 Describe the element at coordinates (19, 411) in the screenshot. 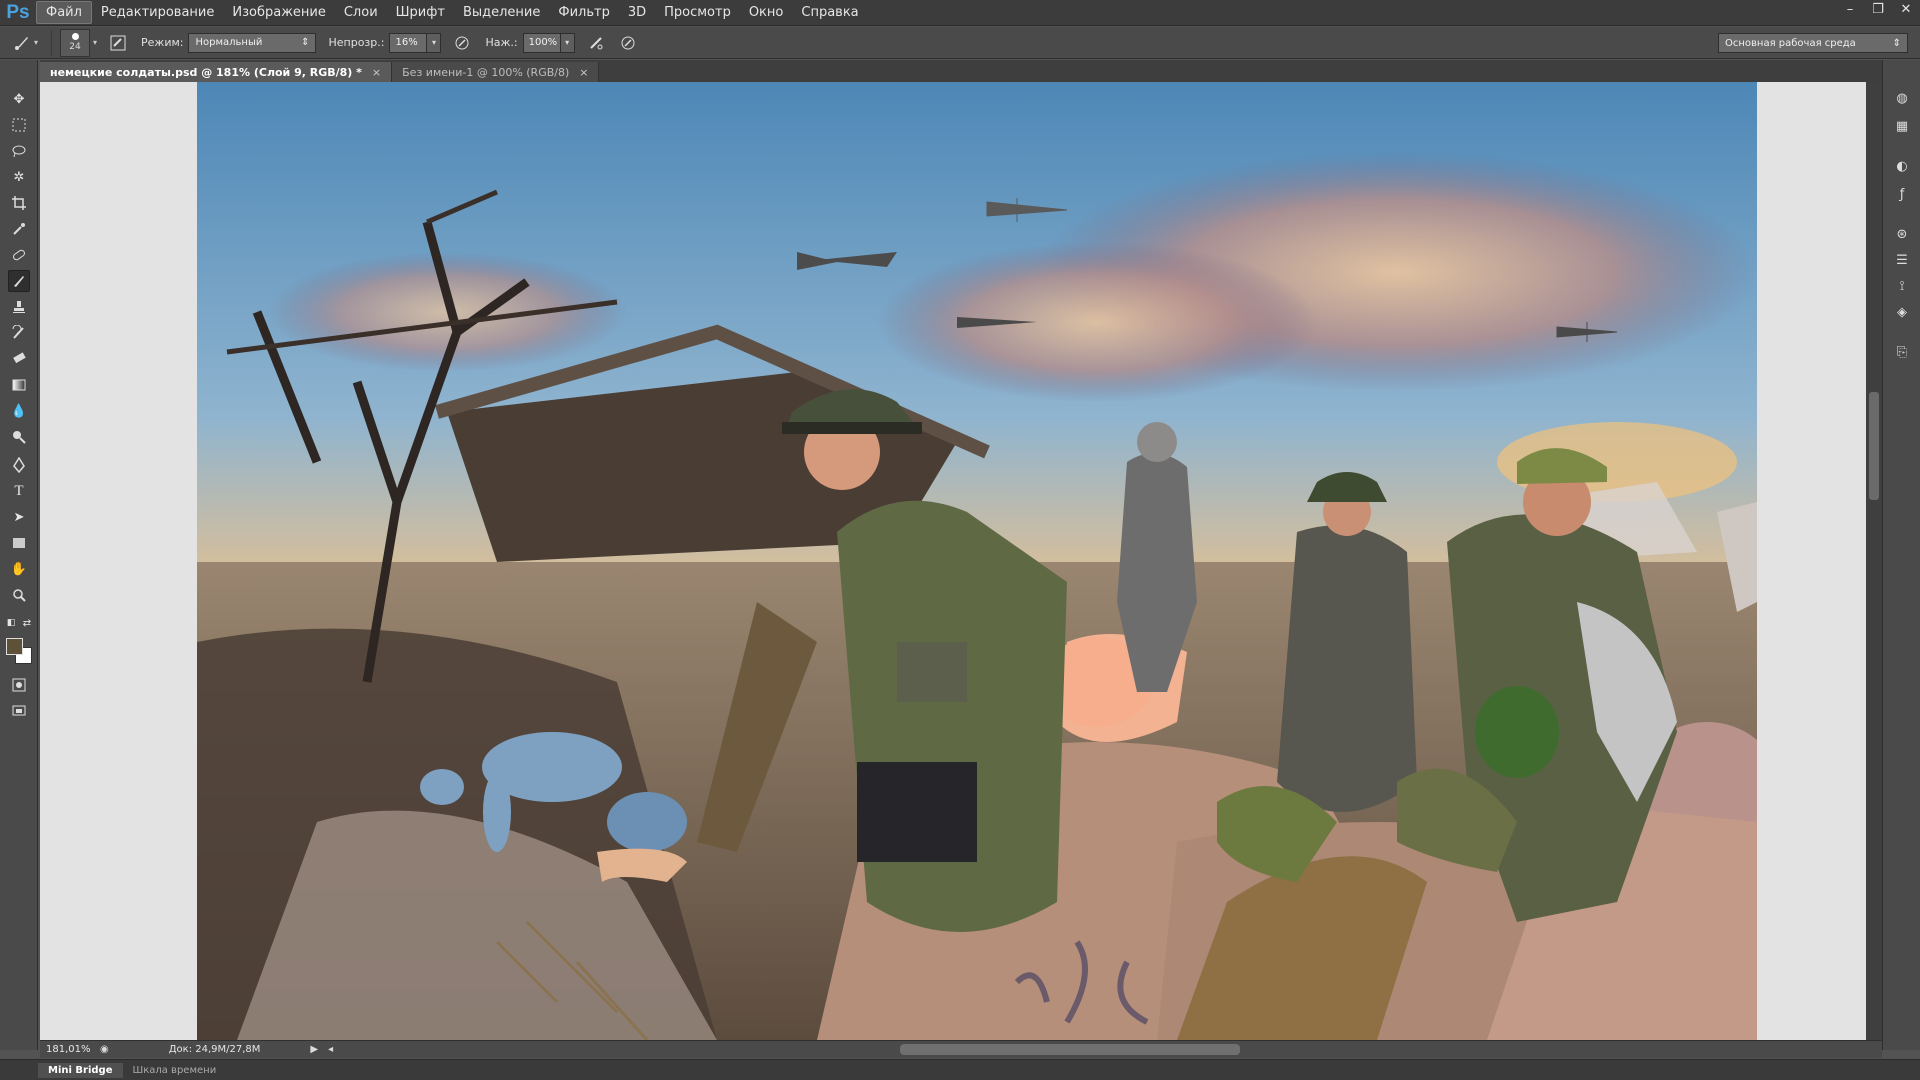

I see `blur-tool-icon: 💧` at that location.